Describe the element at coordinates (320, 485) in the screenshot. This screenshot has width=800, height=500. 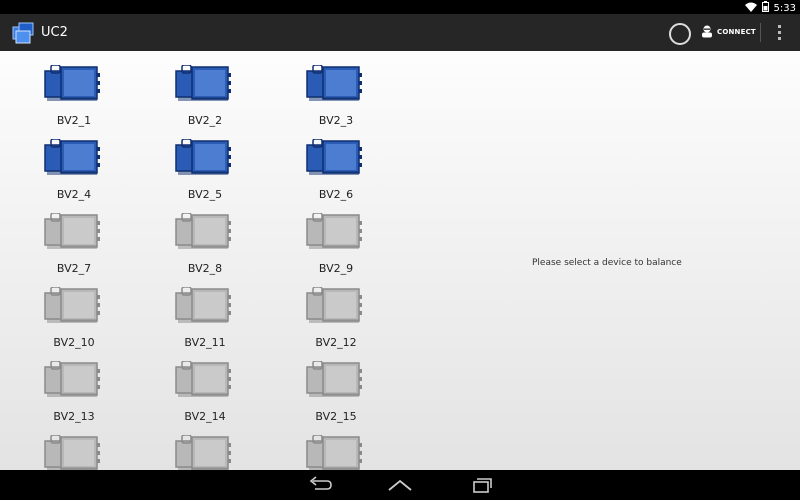
I see `back-icon` at that location.